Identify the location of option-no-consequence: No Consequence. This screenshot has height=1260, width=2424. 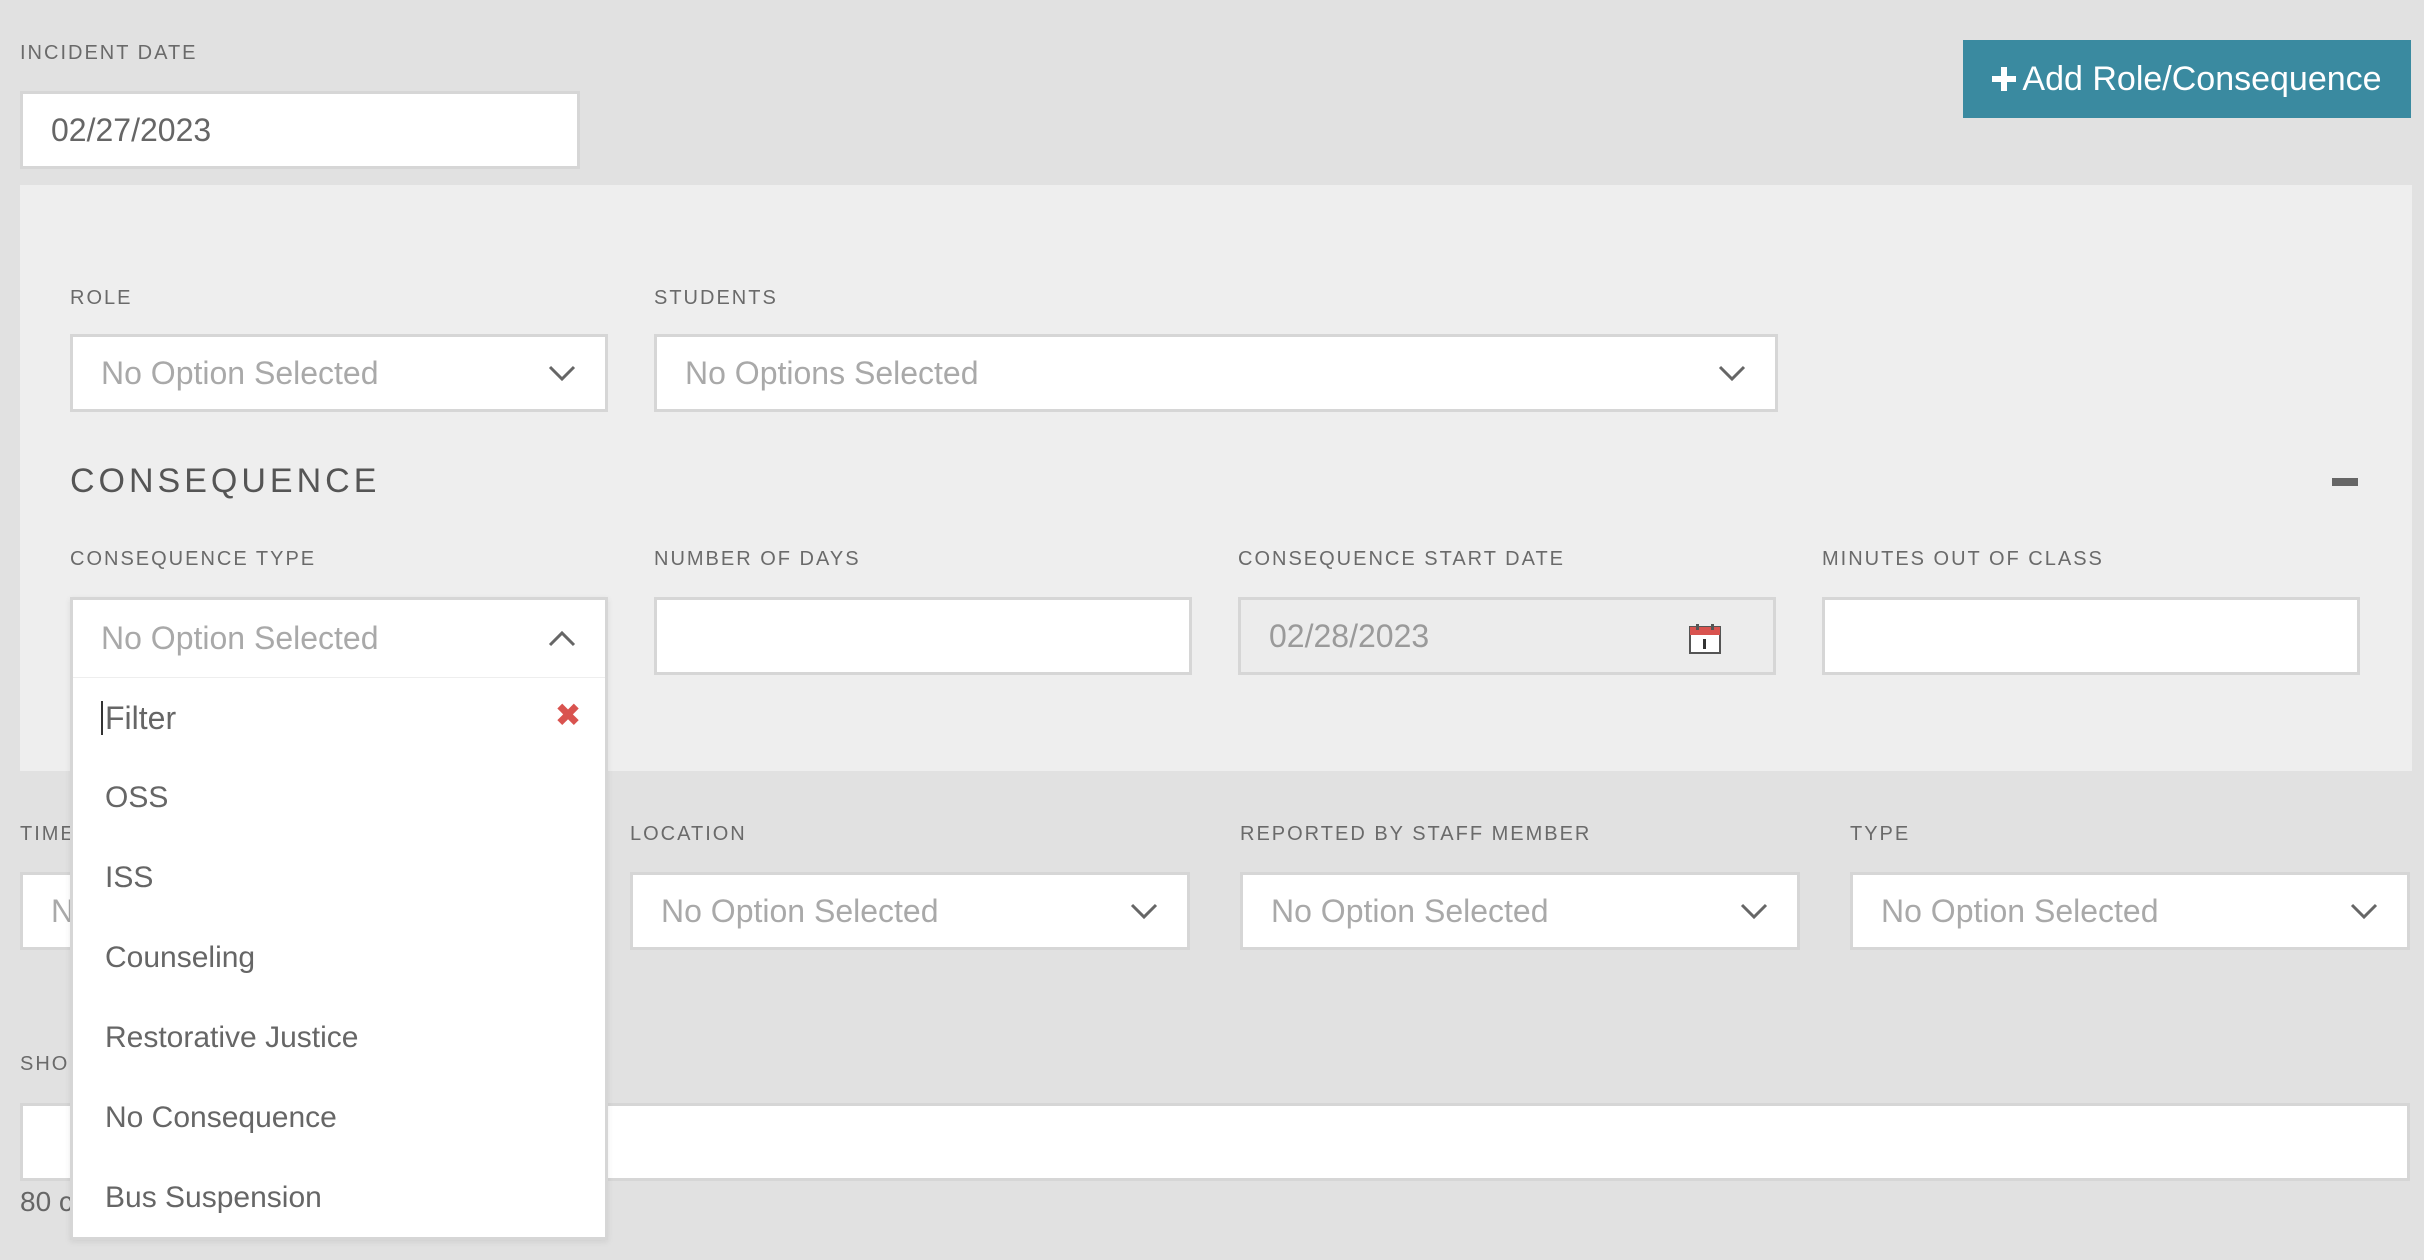
(339, 1118).